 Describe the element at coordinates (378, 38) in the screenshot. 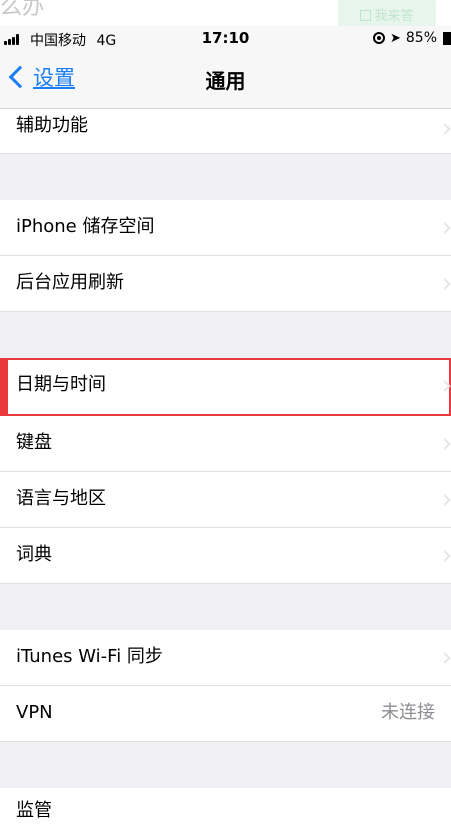

I see `rotation-lock-icon` at that location.